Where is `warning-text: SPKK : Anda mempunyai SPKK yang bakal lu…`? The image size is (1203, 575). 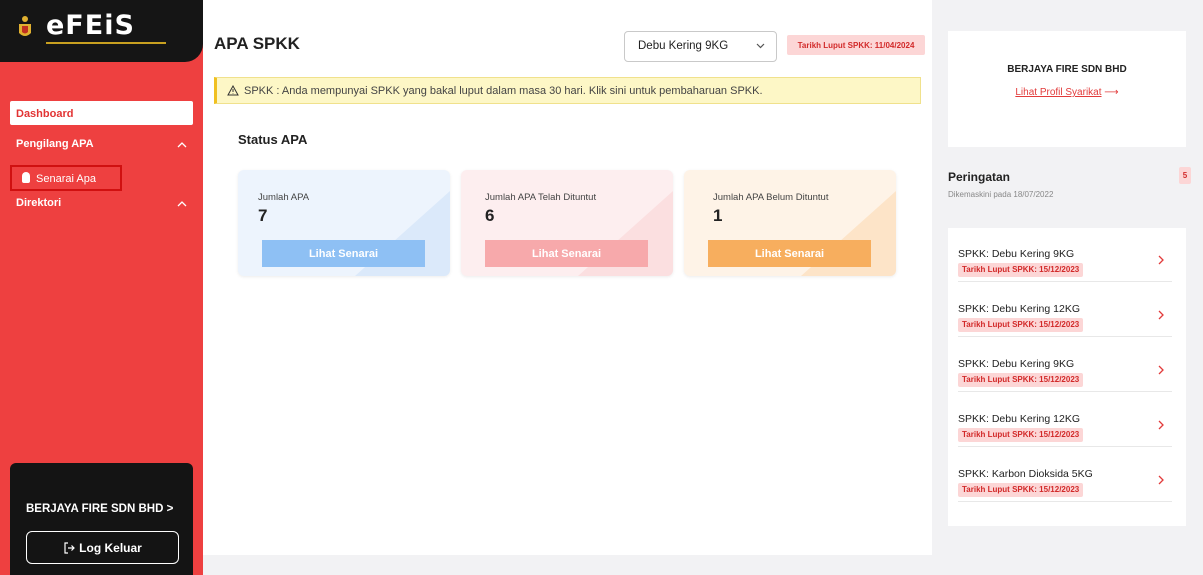
warning-text: SPKK : Anda mempunyai SPKK yang bakal lu… is located at coordinates (503, 91).